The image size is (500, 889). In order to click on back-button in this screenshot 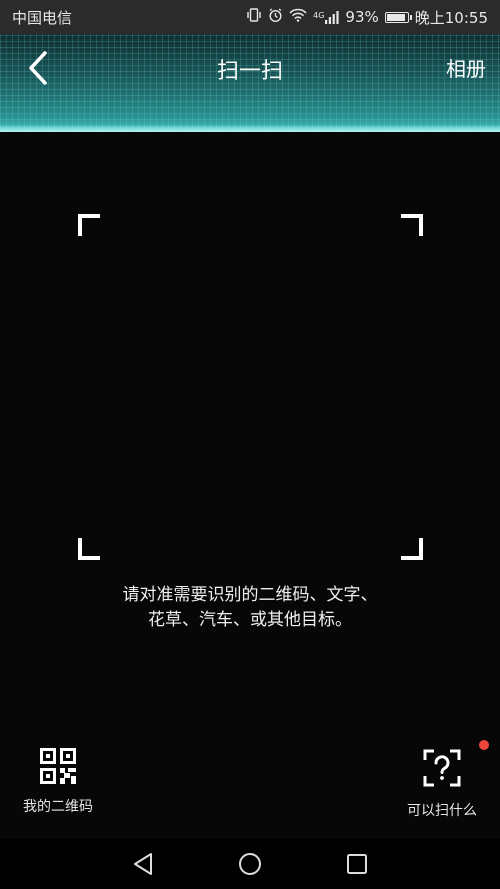, I will do `click(38, 68)`.